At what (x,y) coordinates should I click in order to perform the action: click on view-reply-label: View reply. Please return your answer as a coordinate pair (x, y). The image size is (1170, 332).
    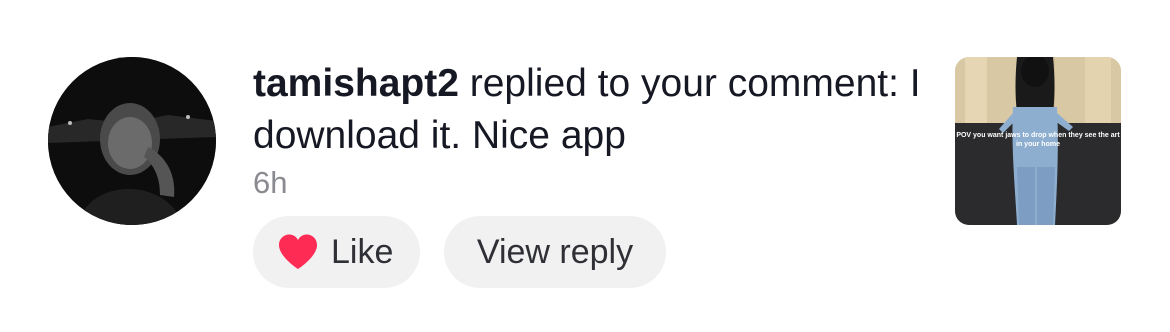
    Looking at the image, I should click on (555, 251).